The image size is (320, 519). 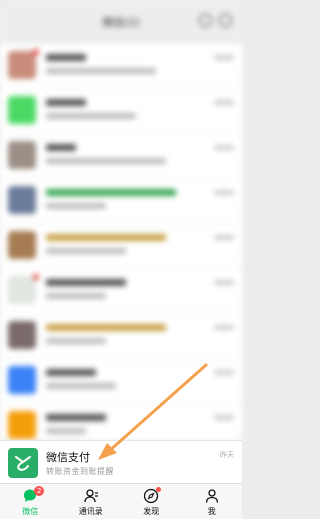 What do you see at coordinates (159, 489) in the screenshot?
I see `notification-dot` at bounding box center [159, 489].